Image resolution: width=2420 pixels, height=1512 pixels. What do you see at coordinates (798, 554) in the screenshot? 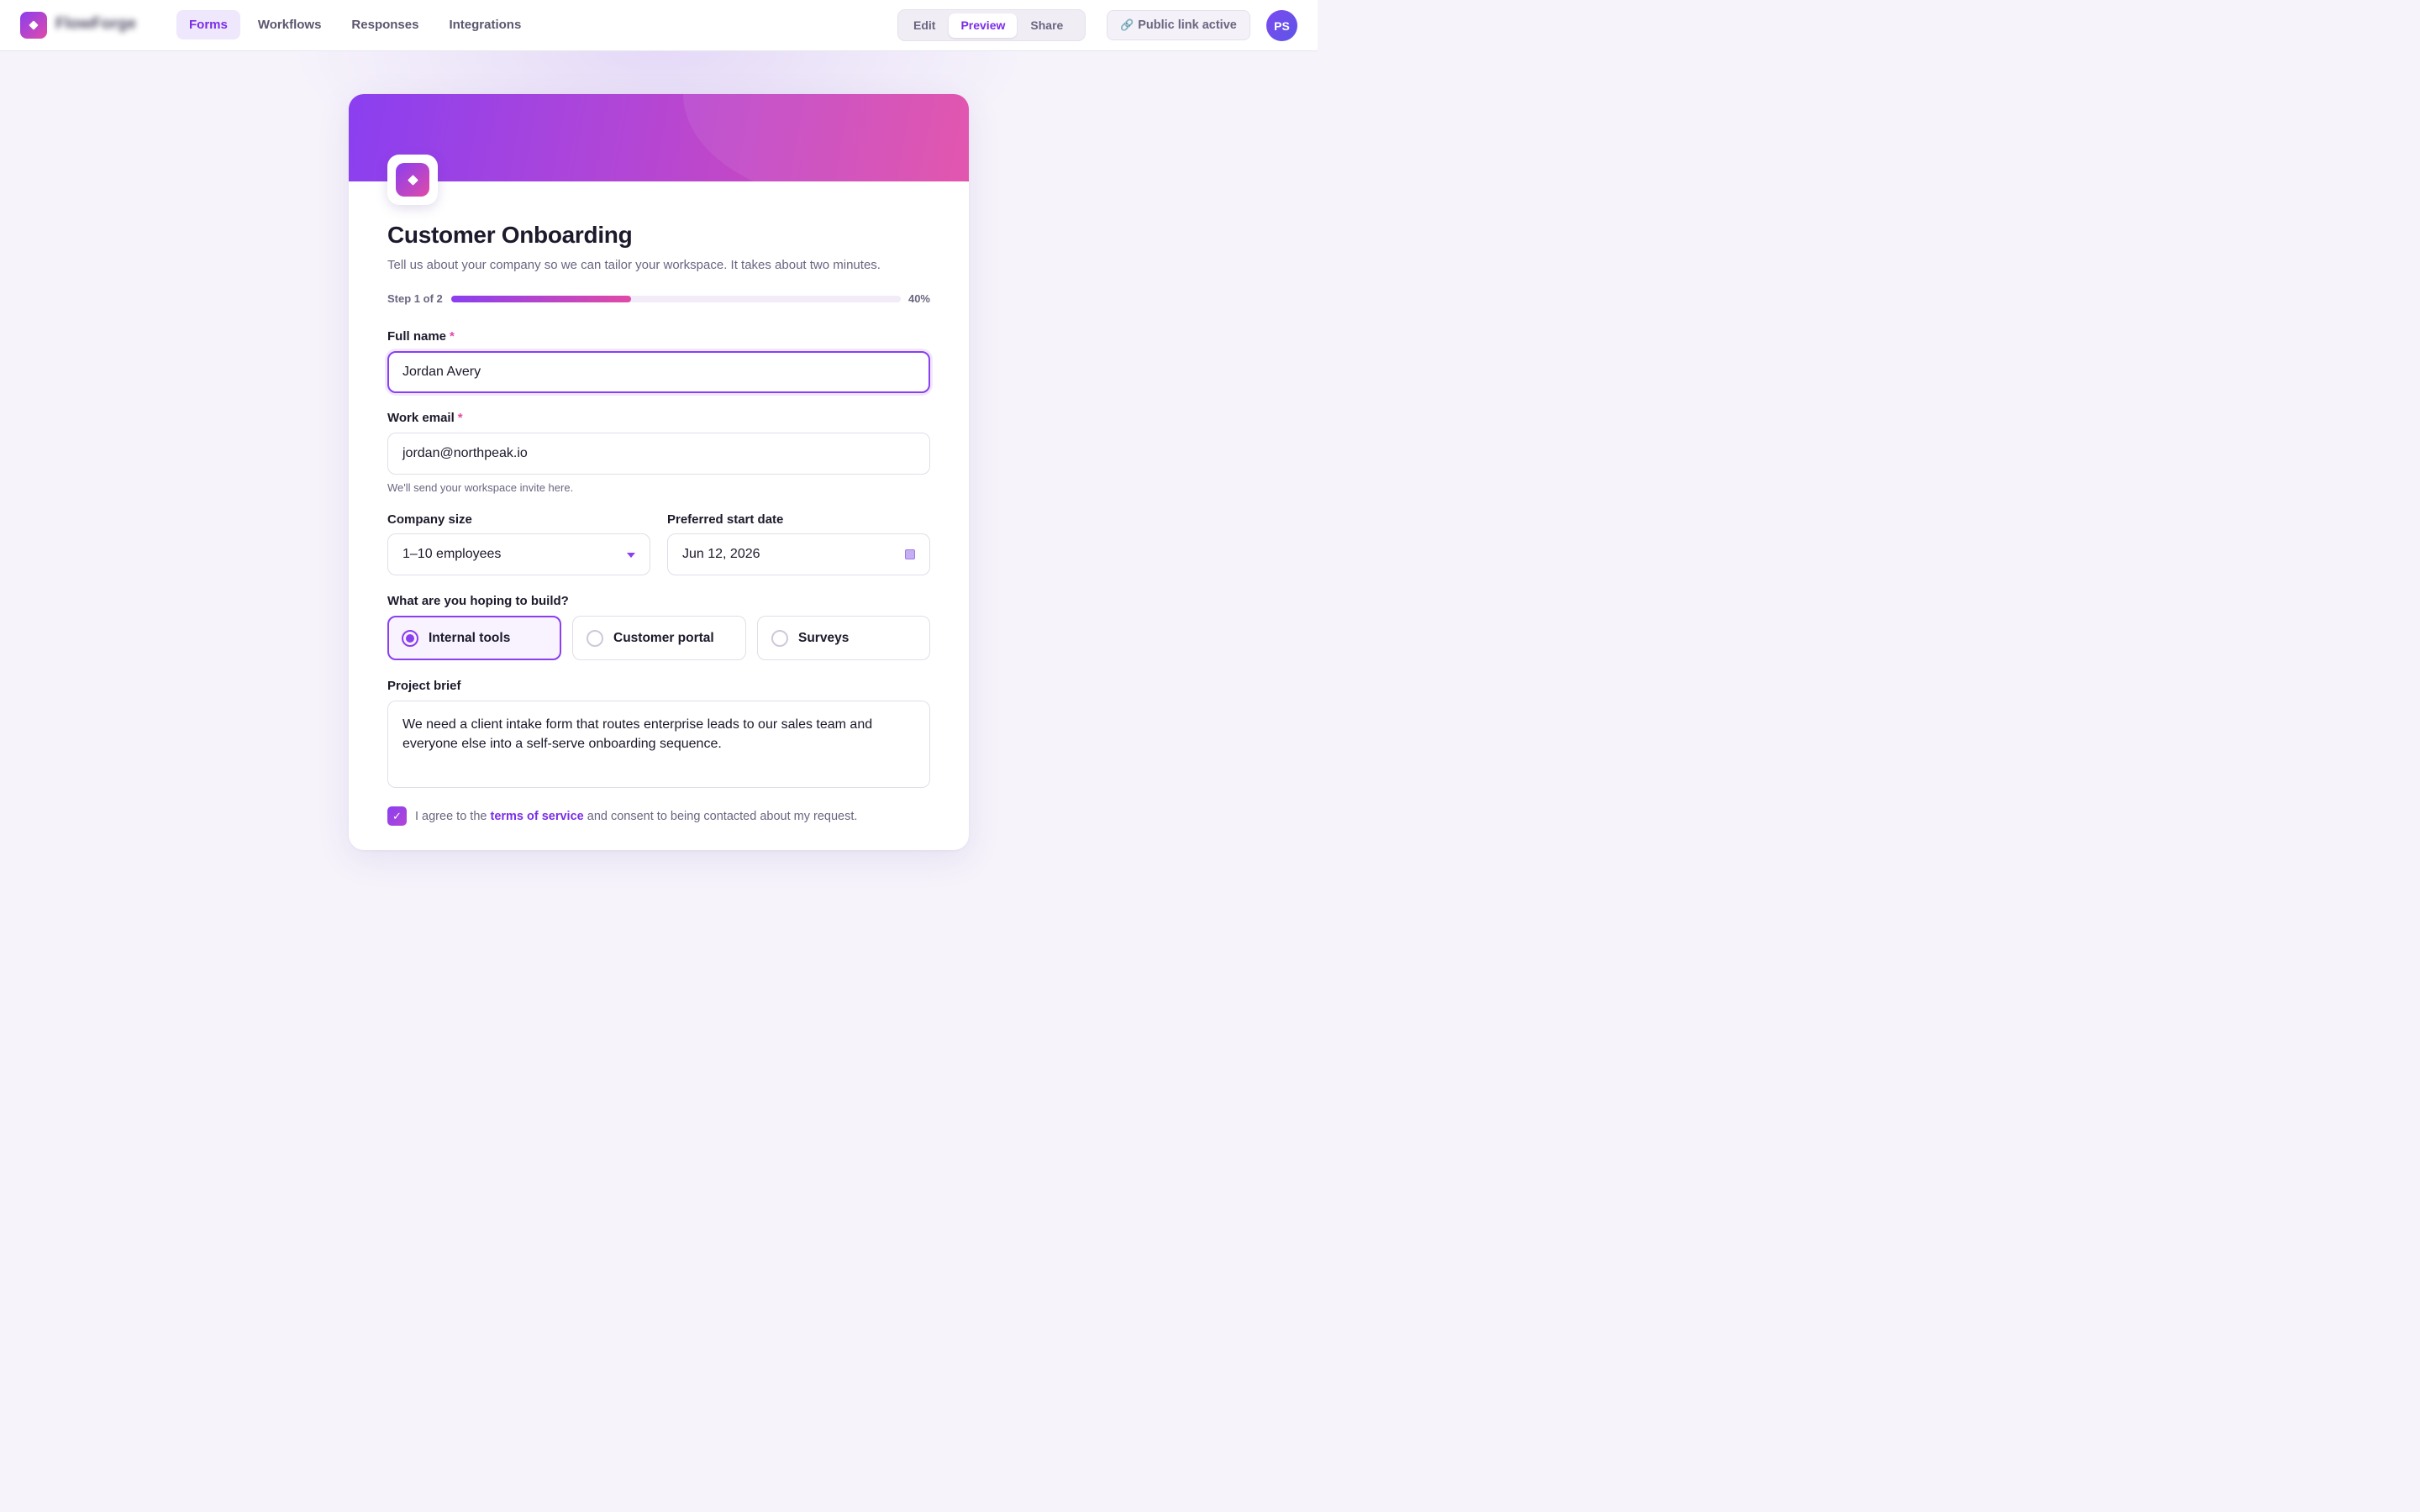
I see `start-date-input: Jun 12, 2026` at bounding box center [798, 554].